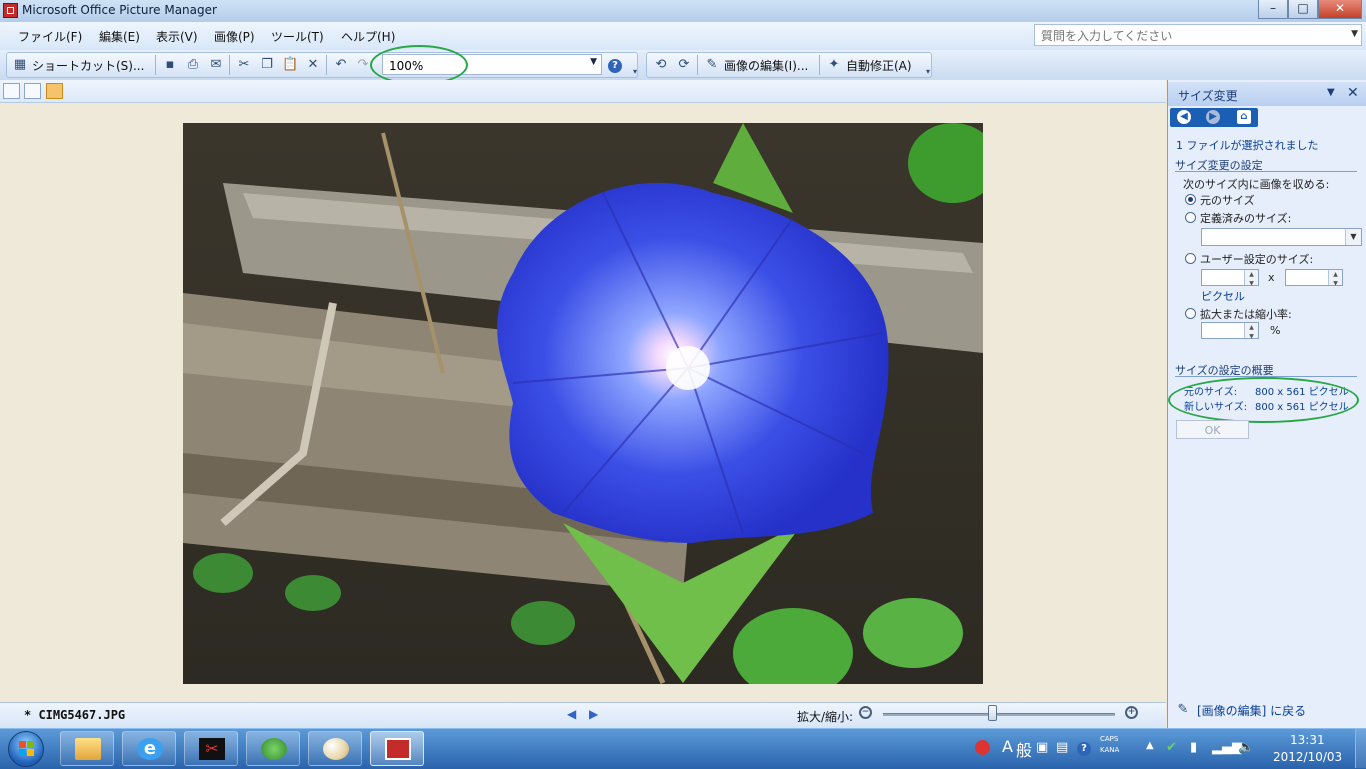  Describe the element at coordinates (879, 65) in the screenshot. I see `auto-correct-button: 自動修正(A)` at that location.